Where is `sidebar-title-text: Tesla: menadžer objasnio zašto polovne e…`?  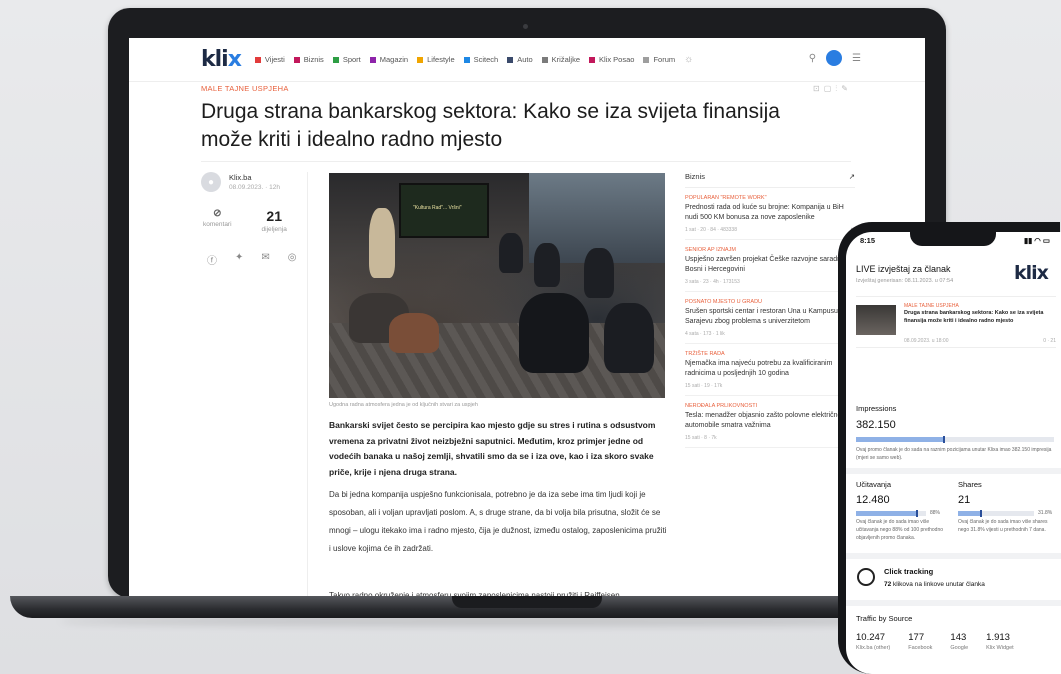
sidebar-title-text: Tesla: menadžer objasnio zašto polovne e… is located at coordinates (763, 420).